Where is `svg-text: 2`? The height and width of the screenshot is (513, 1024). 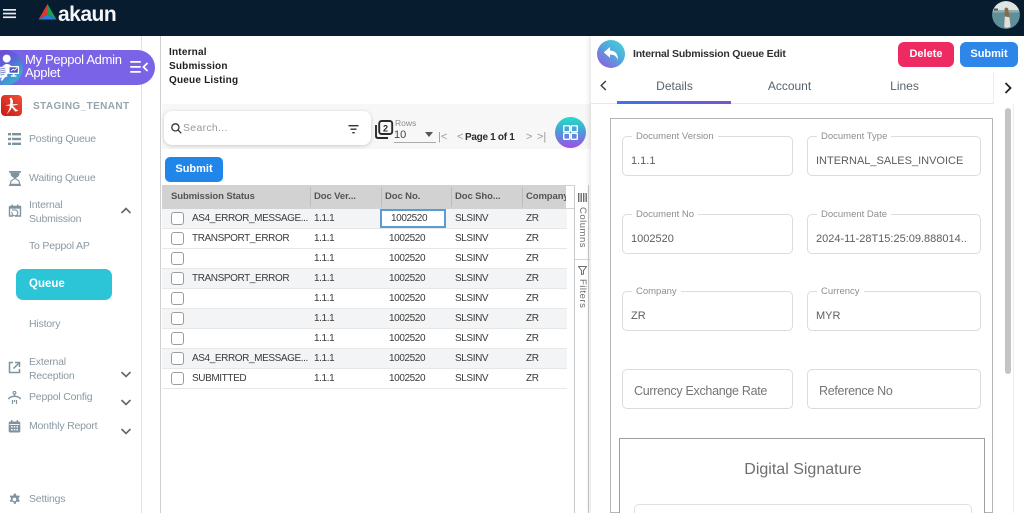 svg-text: 2 is located at coordinates (385, 129).